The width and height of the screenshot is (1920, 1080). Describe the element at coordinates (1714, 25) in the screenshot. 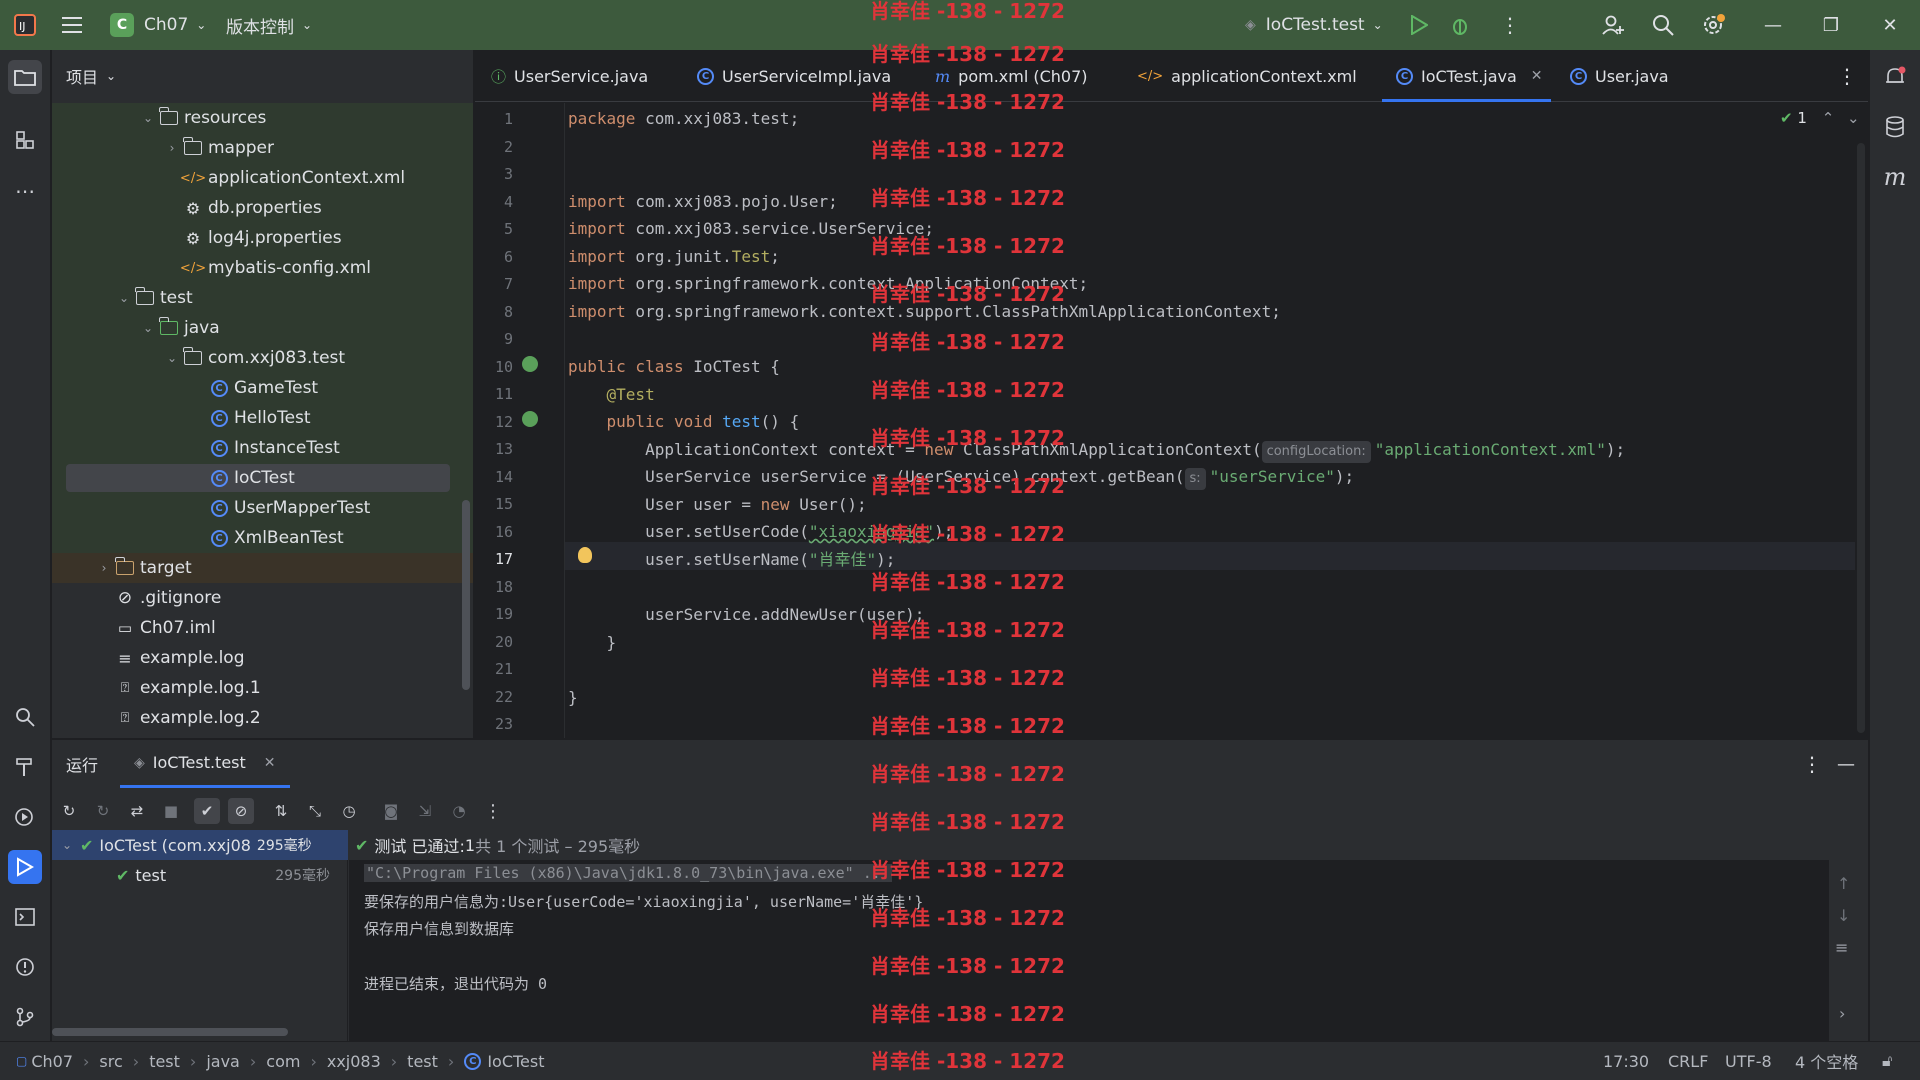

I see `settings-gear-icon` at that location.